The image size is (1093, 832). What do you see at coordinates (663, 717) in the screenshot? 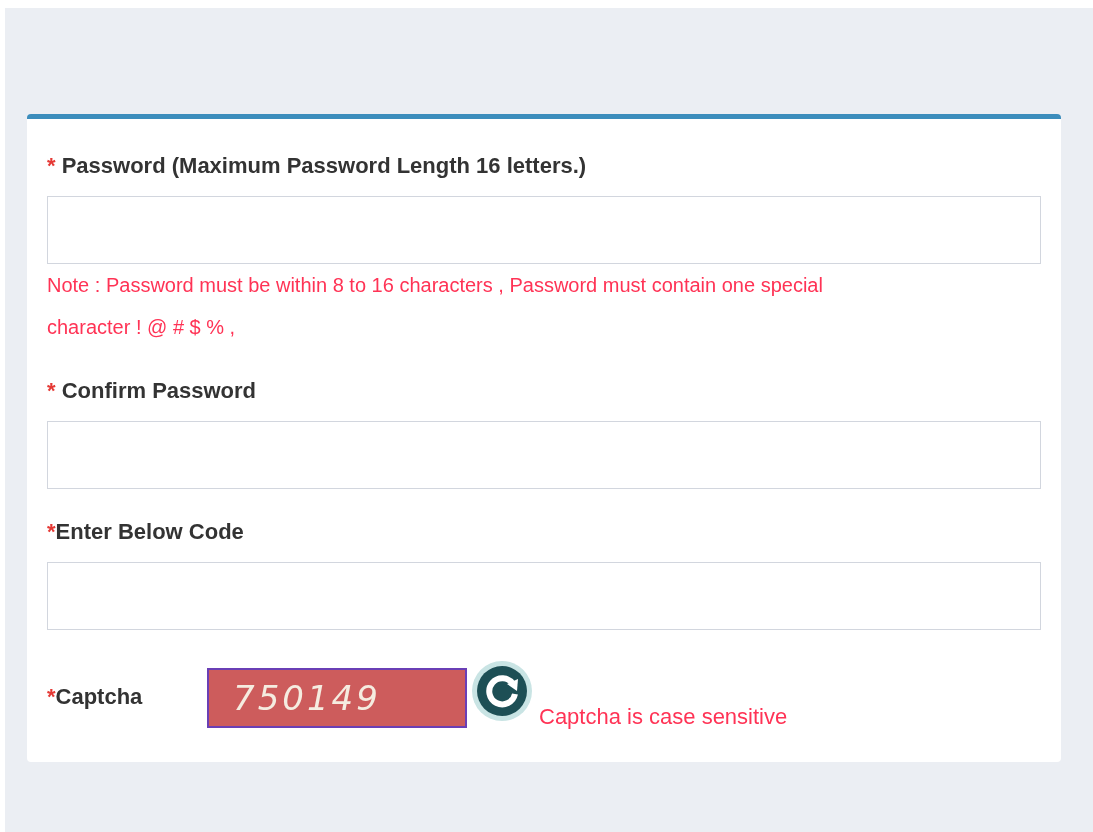
I see `captcha-hint: Captcha is case sensitive` at bounding box center [663, 717].